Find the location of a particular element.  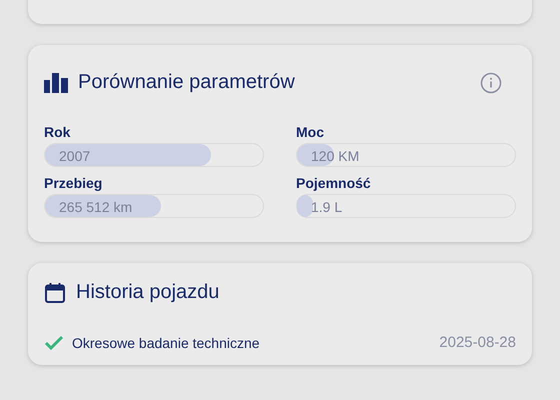

check-icon is located at coordinates (54, 342).